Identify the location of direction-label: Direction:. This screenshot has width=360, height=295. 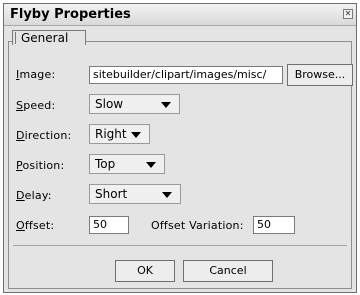
(43, 135).